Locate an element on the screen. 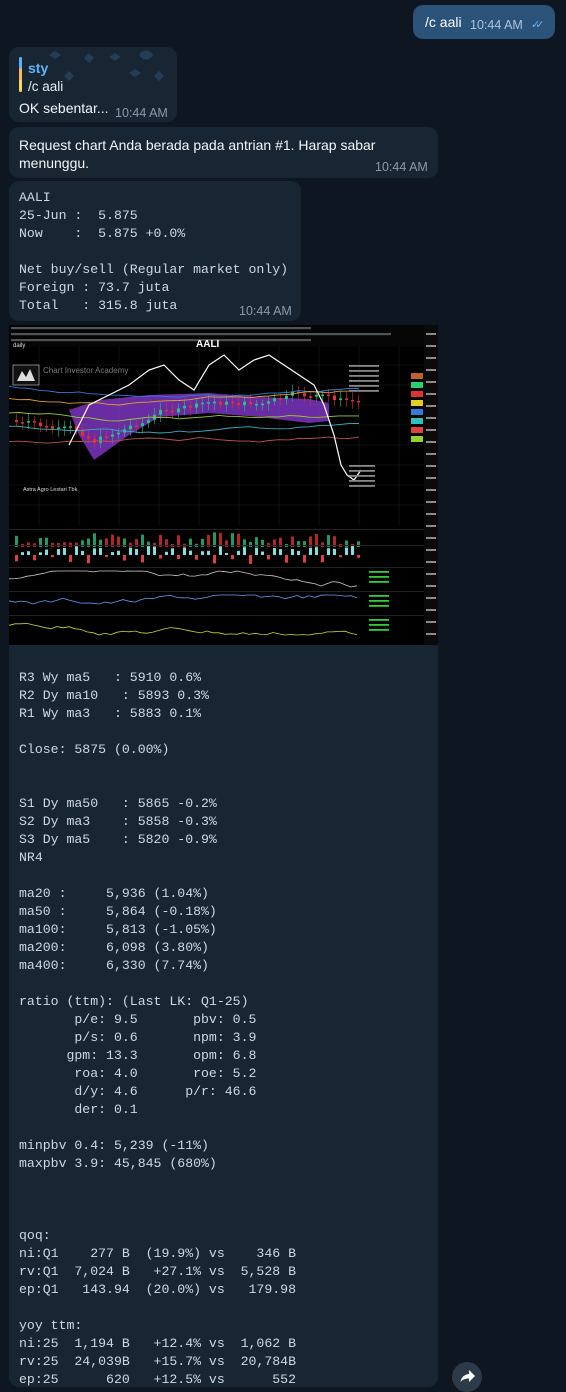 The image size is (566, 1392). bot-reply-message: sty /c aali OK sebentar... 10:44 AM is located at coordinates (93, 84).